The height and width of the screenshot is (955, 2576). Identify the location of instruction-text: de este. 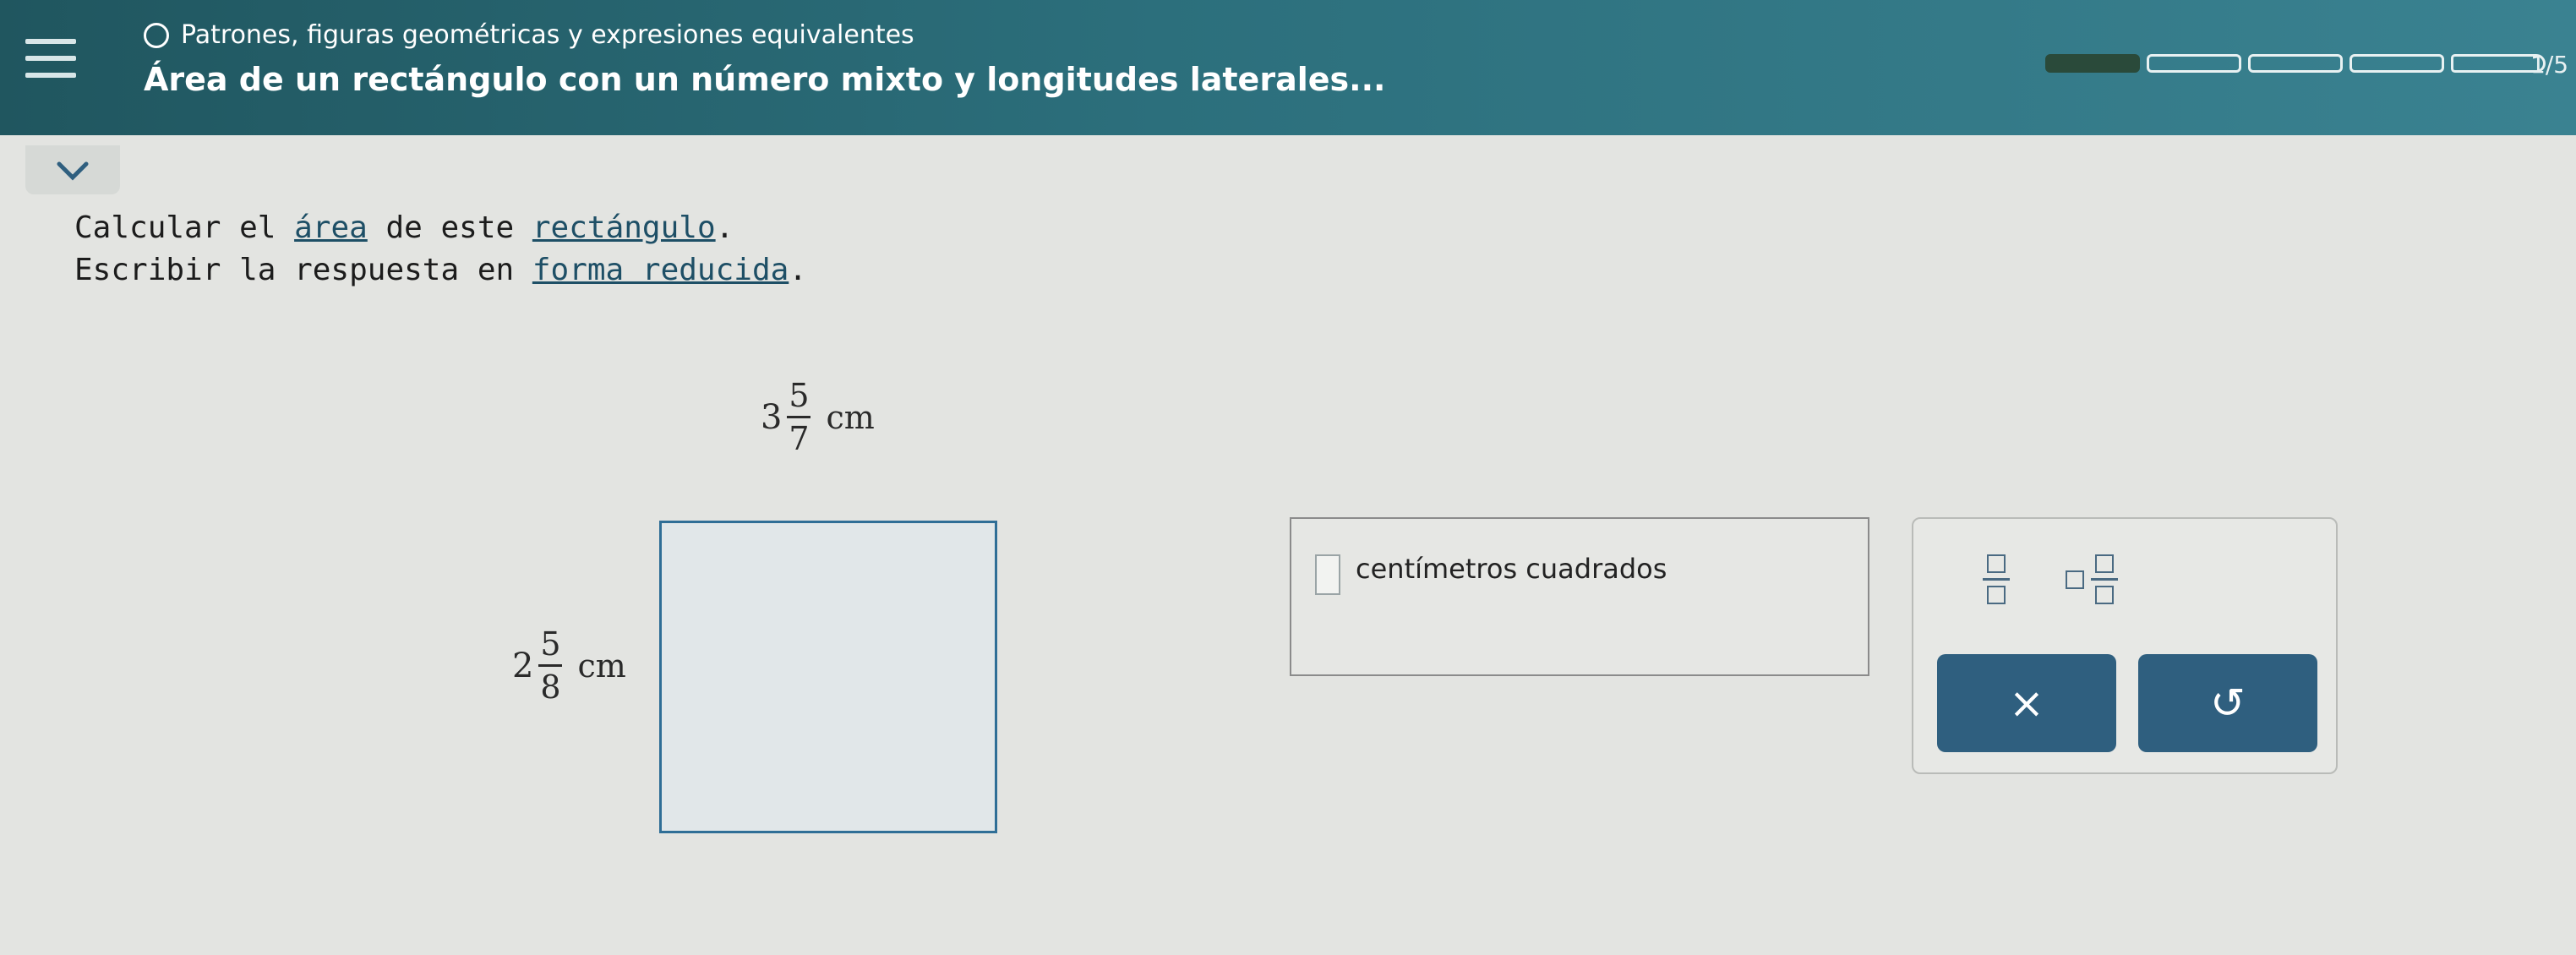
(449, 227).